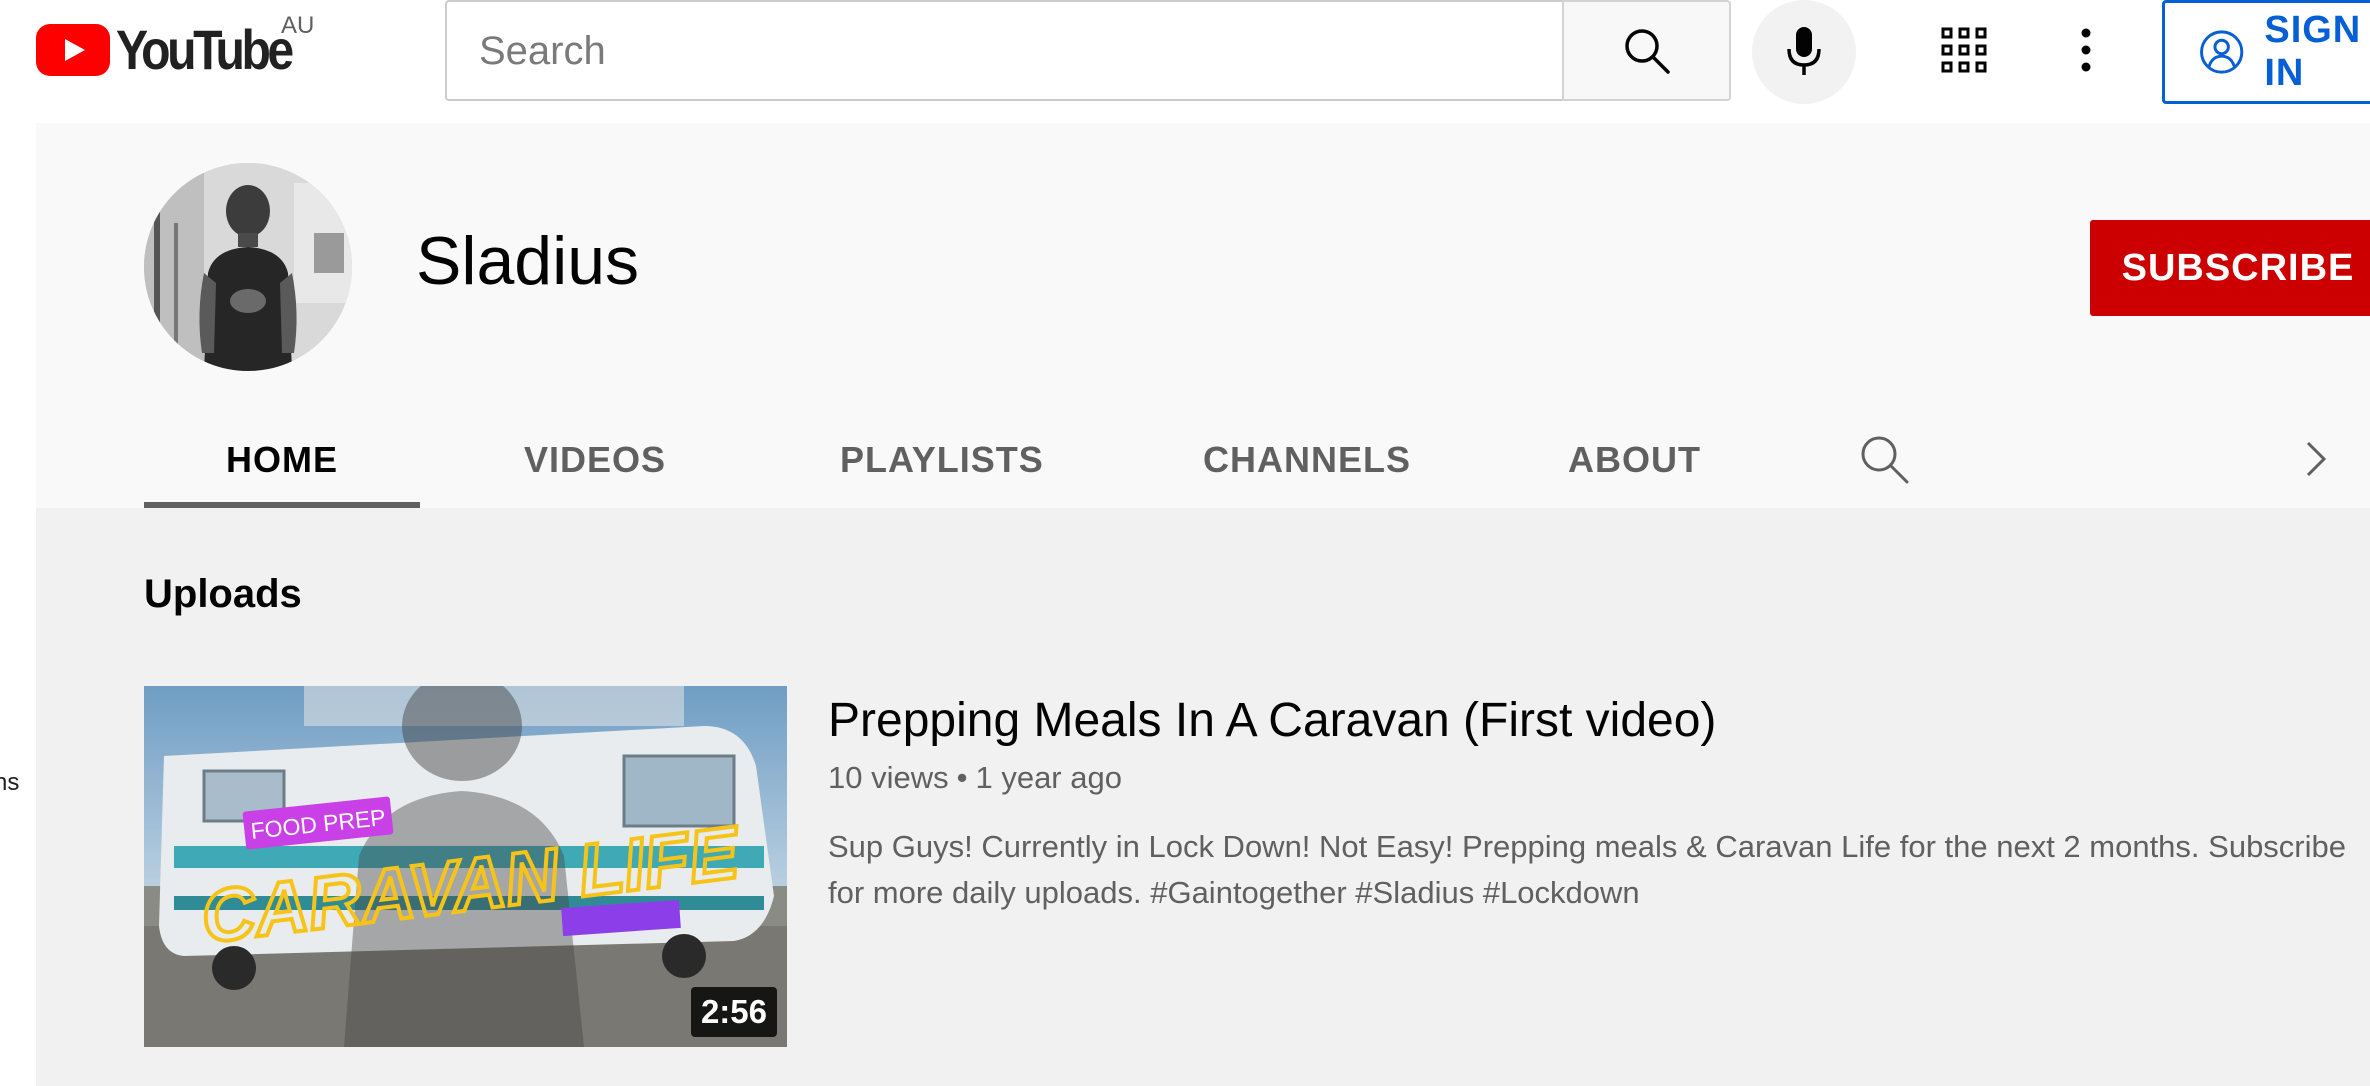 The height and width of the screenshot is (1086, 2370). What do you see at coordinates (888, 777) in the screenshot?
I see `video-views: 10 views` at bounding box center [888, 777].